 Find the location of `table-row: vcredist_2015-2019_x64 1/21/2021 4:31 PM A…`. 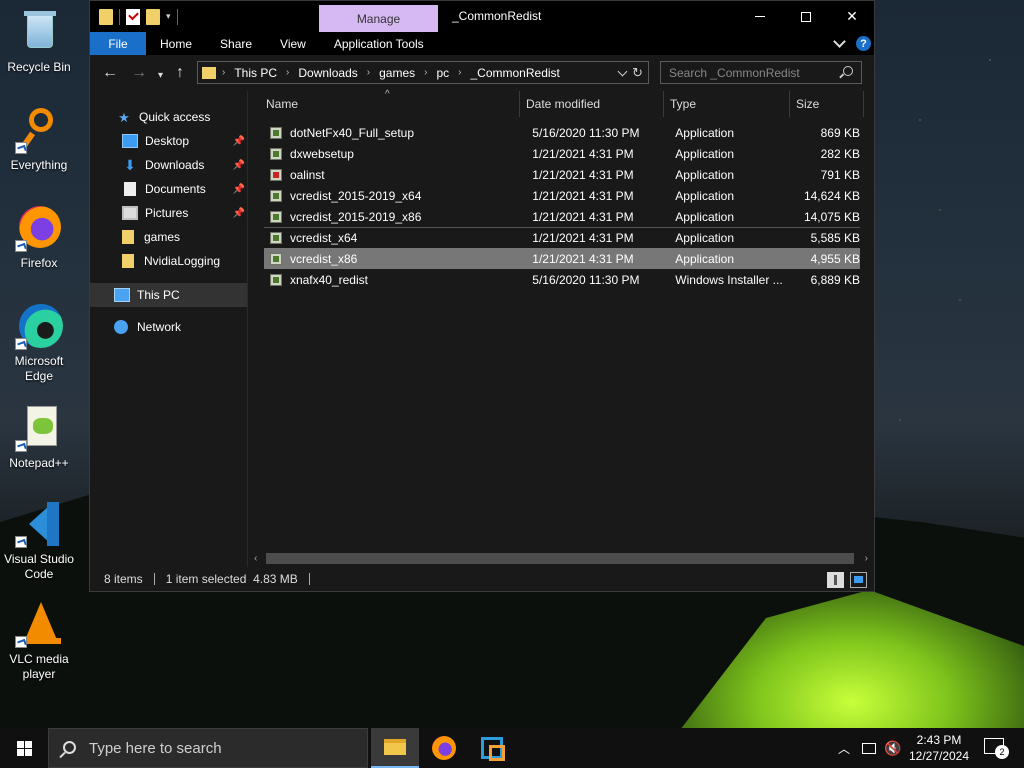

table-row: vcredist_2015-2019_x64 1/21/2021 4:31 PM A… is located at coordinates (562, 195).